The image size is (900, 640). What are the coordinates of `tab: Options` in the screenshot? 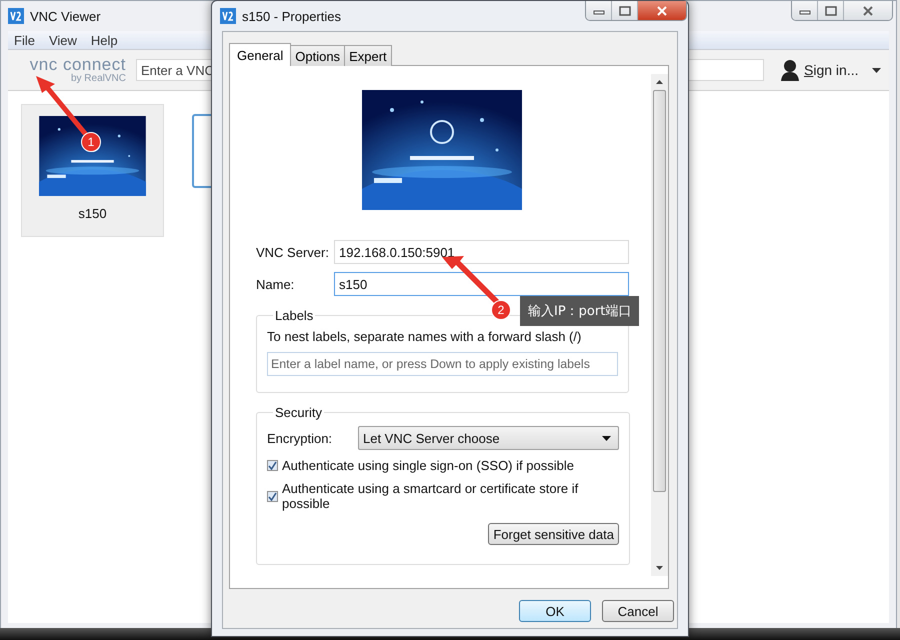 It's located at (318, 55).